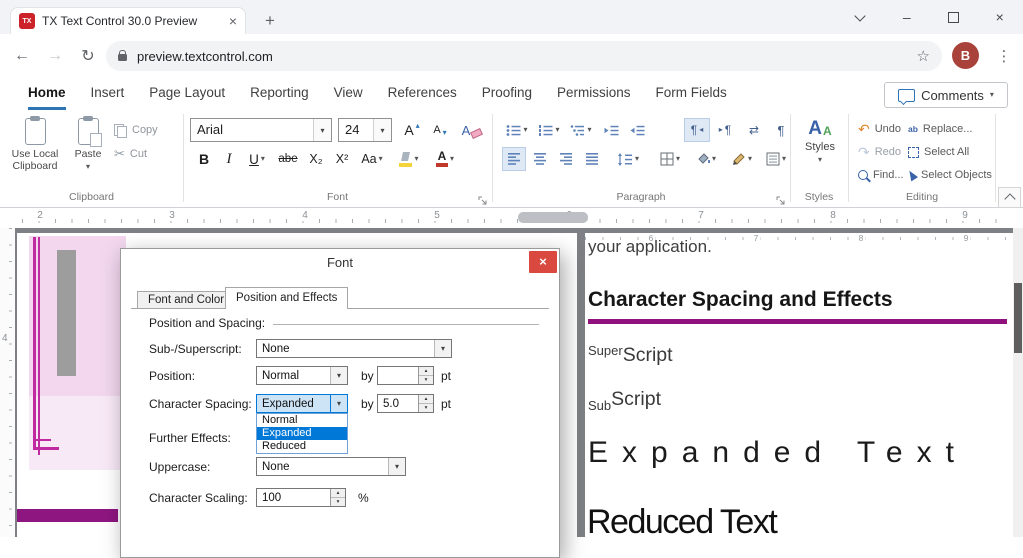 This screenshot has height=558, width=1023. Describe the element at coordinates (279, 94) in the screenshot. I see `ribbon-tab-reporting: Reporting` at that location.